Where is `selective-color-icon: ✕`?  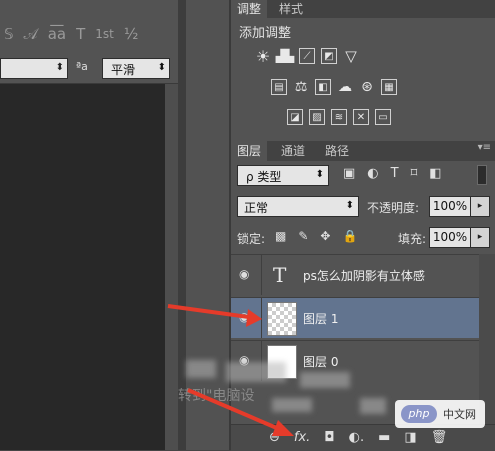
selective-color-icon: ✕ is located at coordinates (361, 117).